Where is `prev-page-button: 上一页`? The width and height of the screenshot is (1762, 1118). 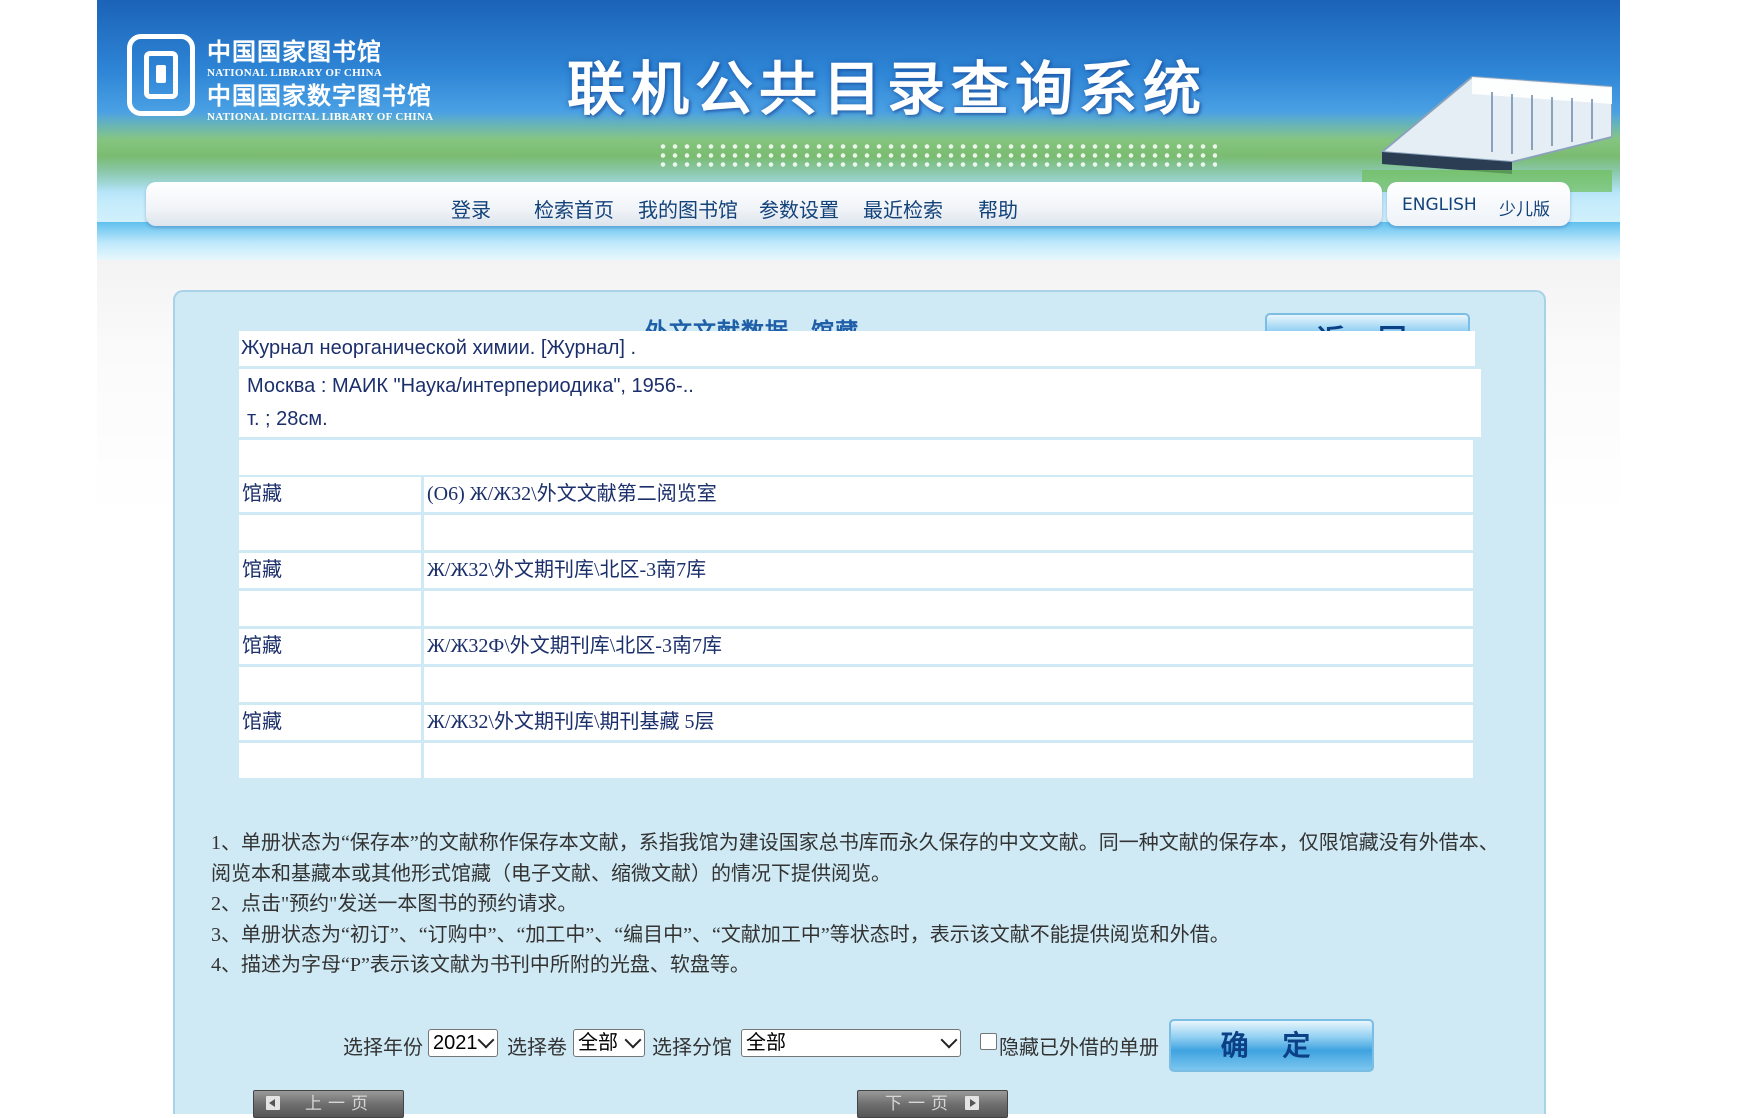
prev-page-button: 上一页 is located at coordinates (328, 1104).